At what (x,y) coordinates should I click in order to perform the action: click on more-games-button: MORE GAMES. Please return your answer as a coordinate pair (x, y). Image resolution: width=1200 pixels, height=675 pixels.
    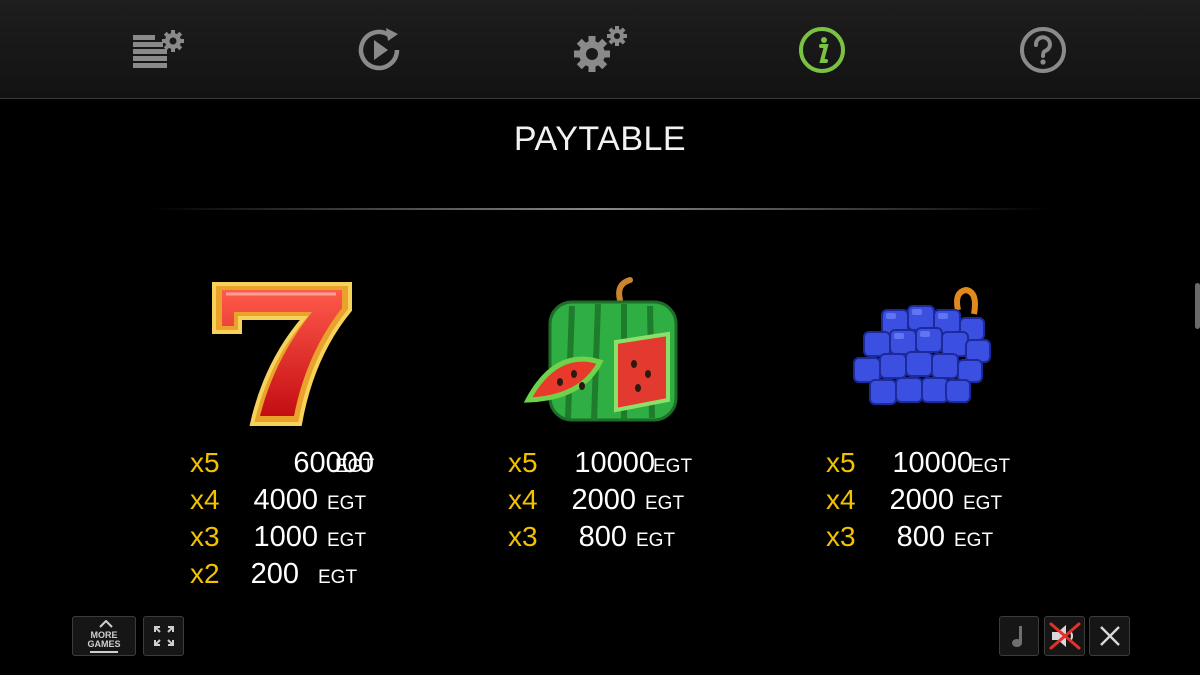
    Looking at the image, I should click on (104, 636).